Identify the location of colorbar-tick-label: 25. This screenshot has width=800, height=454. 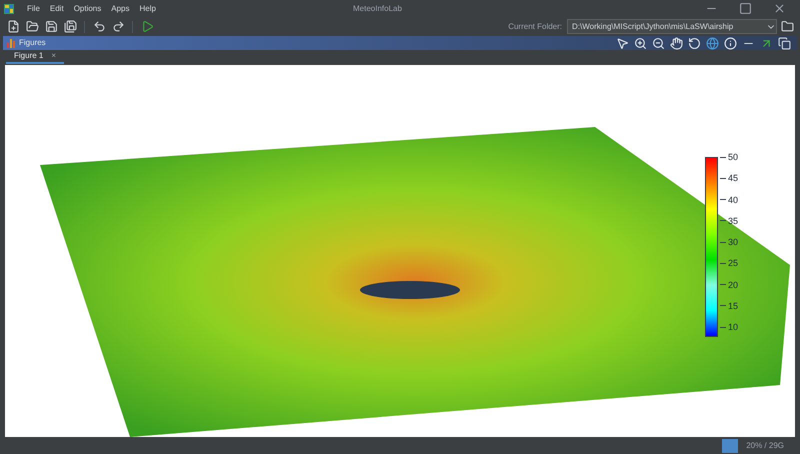
(733, 263).